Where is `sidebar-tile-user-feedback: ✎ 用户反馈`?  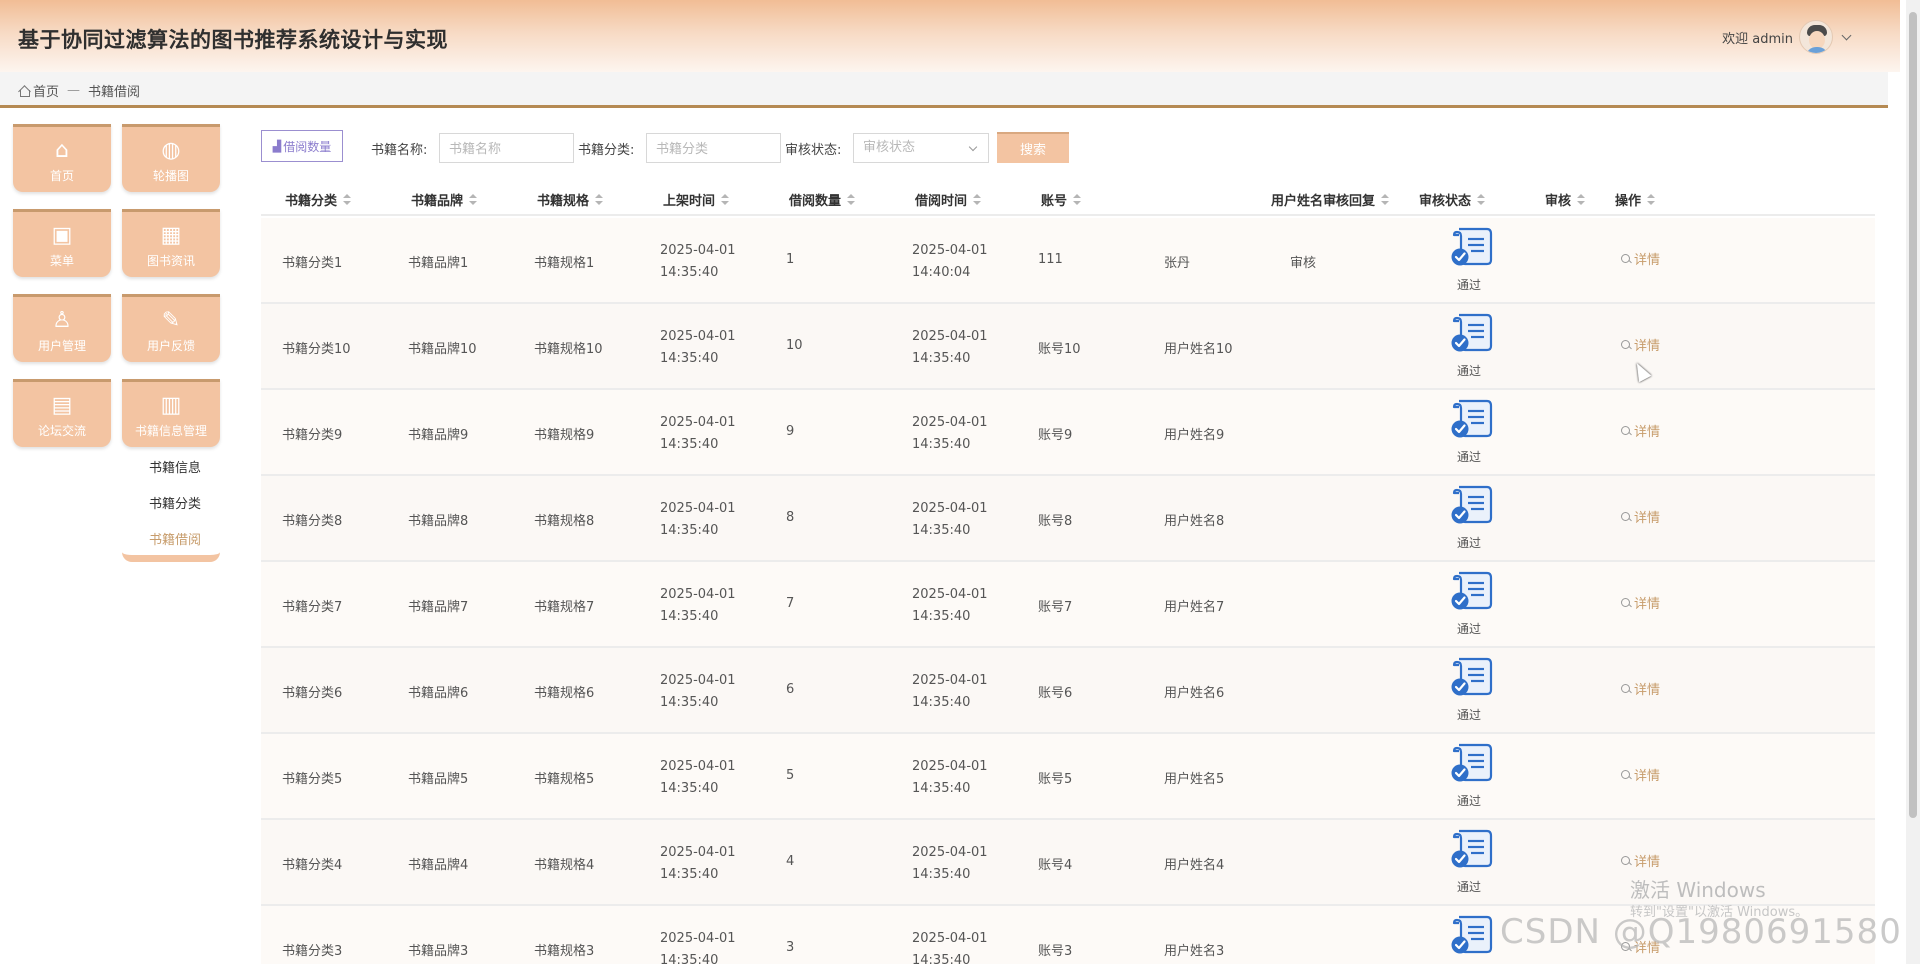
sidebar-tile-user-feedback: ✎ 用户反馈 is located at coordinates (171, 328).